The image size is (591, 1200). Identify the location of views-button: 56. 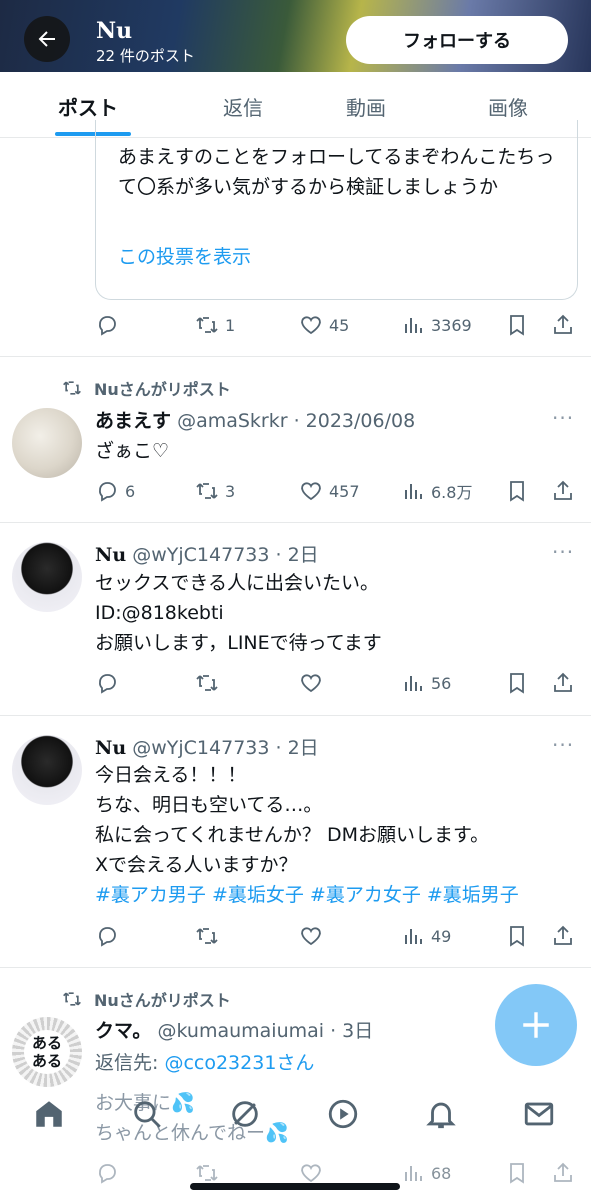
(426, 683).